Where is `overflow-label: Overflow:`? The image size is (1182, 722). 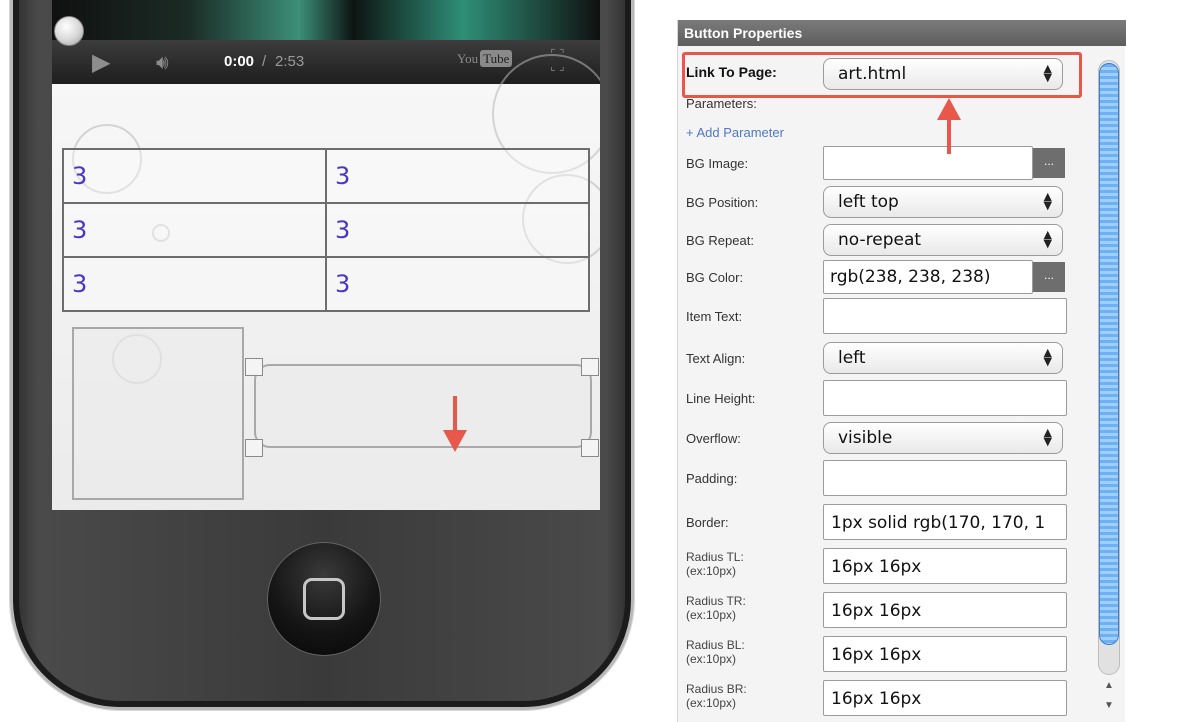
overflow-label: Overflow: is located at coordinates (713, 438).